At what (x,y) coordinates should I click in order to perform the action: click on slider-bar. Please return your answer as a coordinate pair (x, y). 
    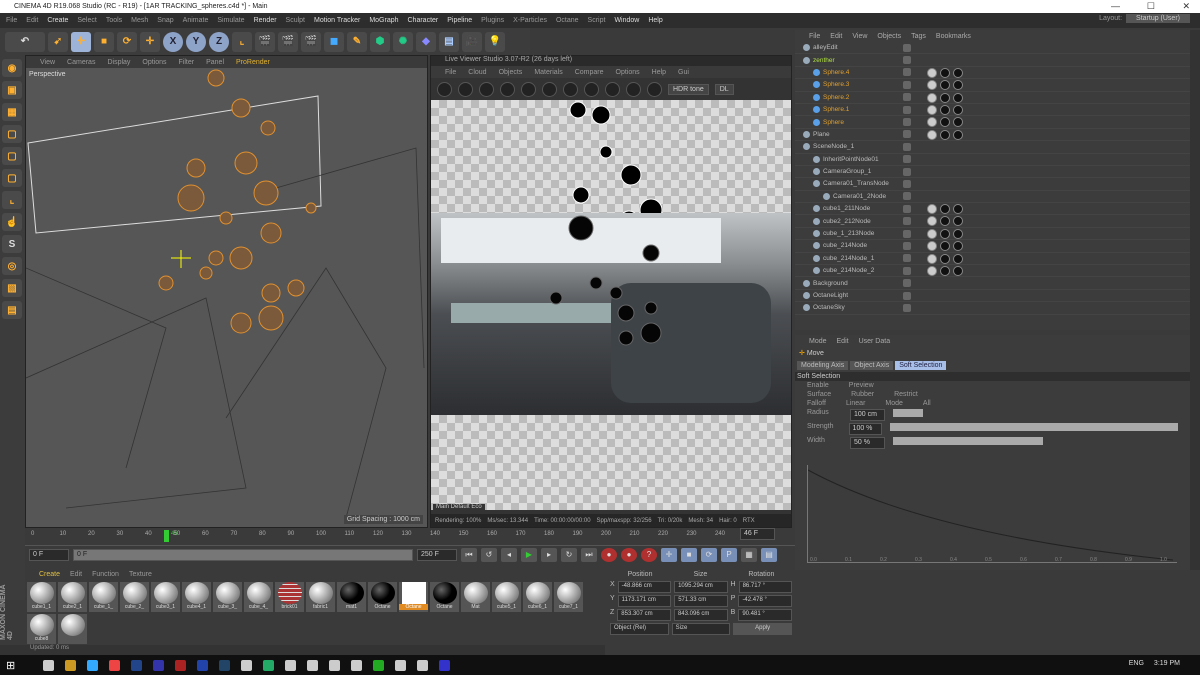
    Looking at the image, I should click on (968, 441).